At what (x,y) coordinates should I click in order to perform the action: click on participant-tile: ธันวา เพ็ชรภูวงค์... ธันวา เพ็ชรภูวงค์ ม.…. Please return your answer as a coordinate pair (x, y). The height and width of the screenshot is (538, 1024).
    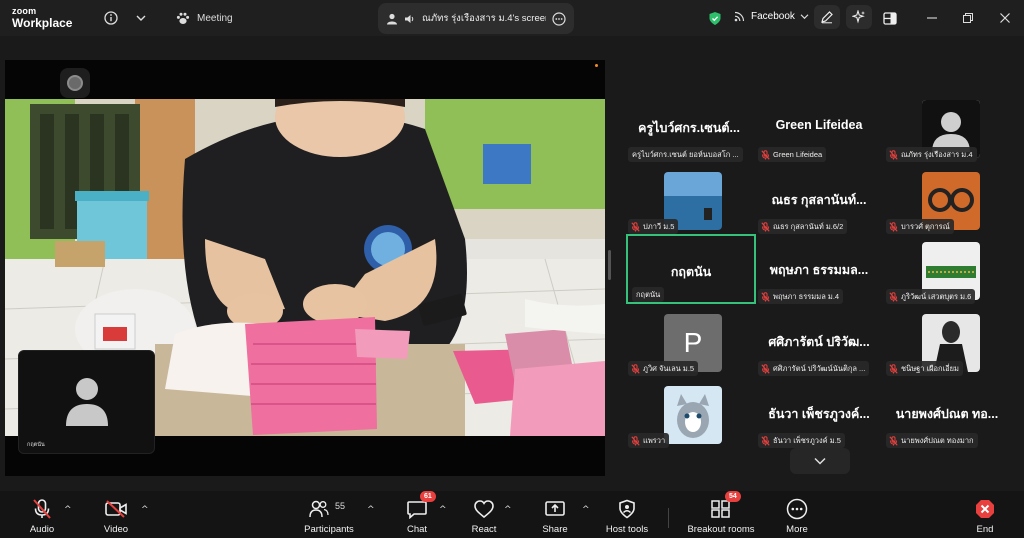
    Looking at the image, I should click on (819, 413).